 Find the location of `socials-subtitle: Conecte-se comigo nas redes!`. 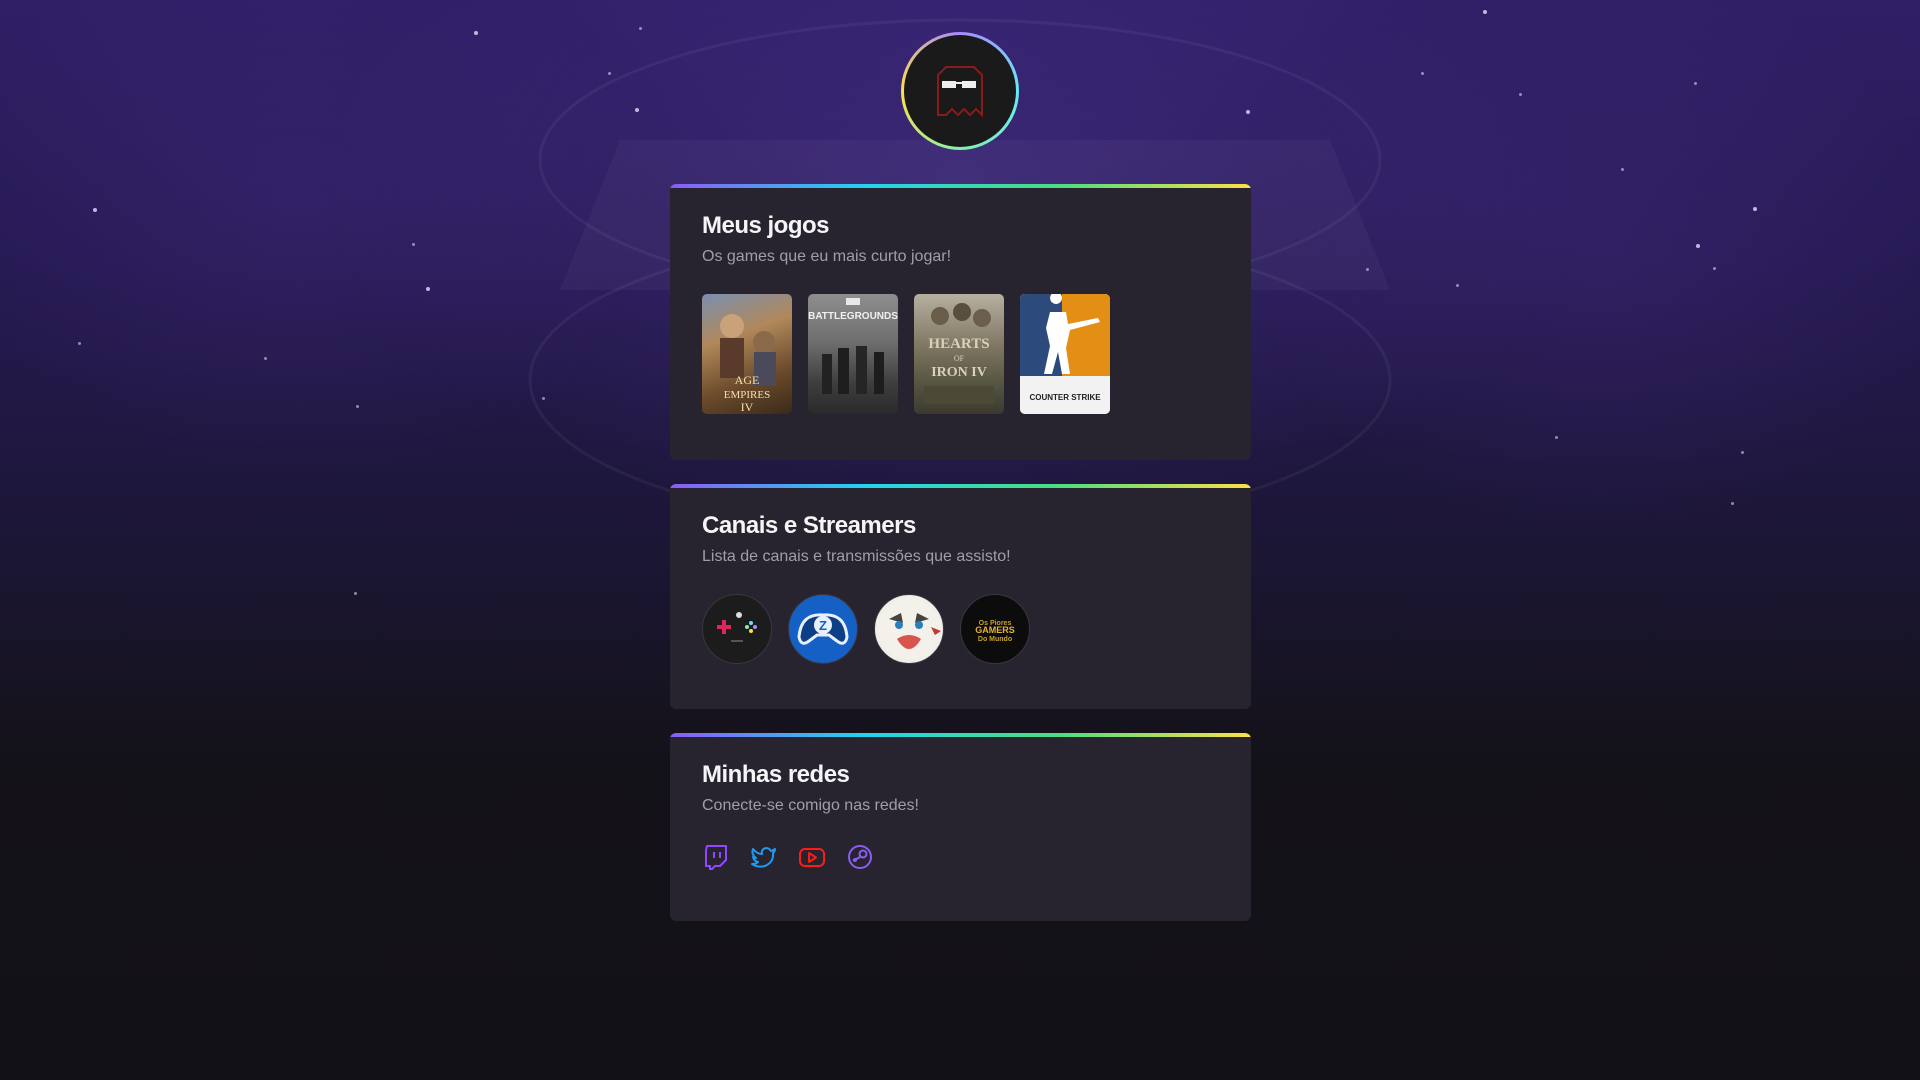

socials-subtitle: Conecte-se comigo nas redes! is located at coordinates (810, 805).